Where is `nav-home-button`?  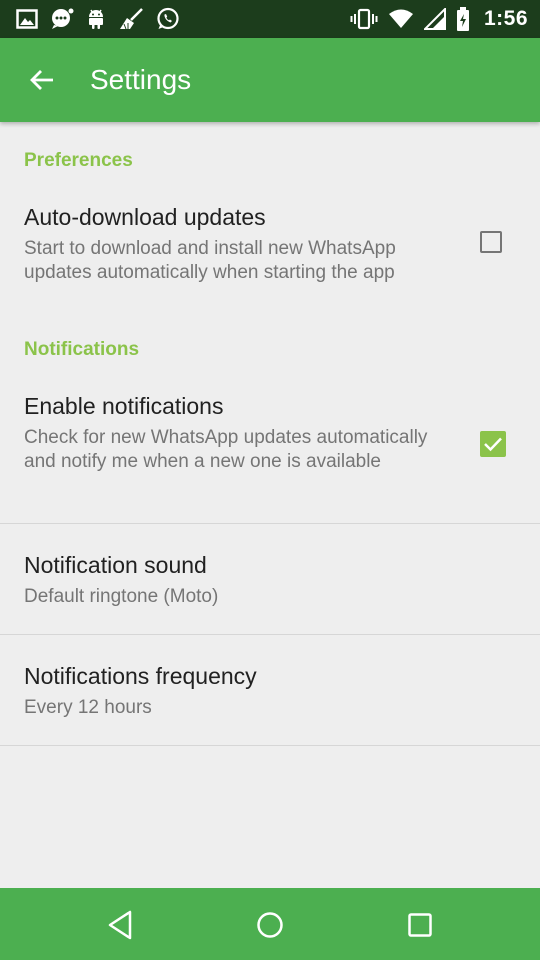
nav-home-button is located at coordinates (270, 925).